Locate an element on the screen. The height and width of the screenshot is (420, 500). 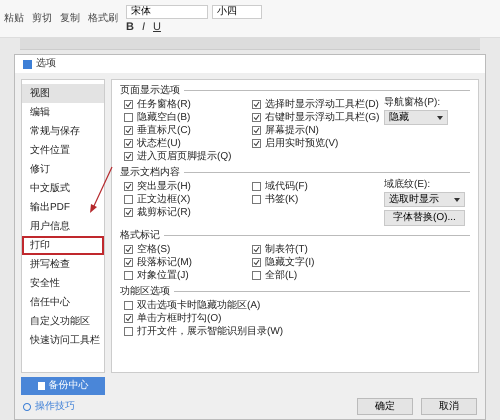
backup-center-button: 备份中心 is located at coordinates (63, 386).